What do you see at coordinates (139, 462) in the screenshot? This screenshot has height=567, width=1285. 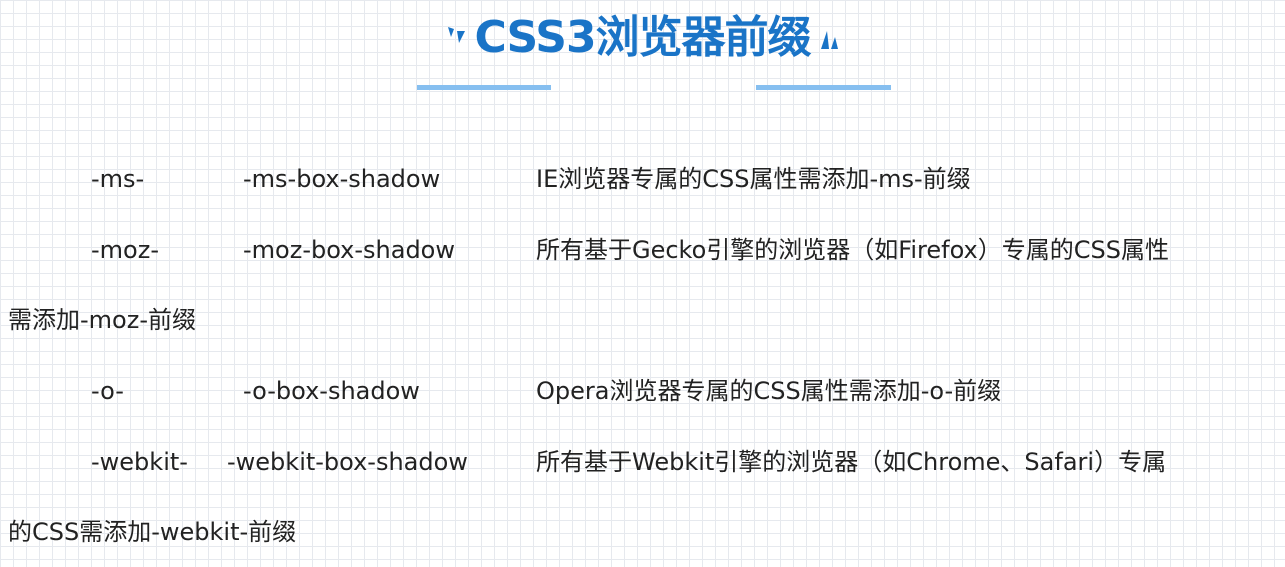 I see `prefix-label: -webkit-` at bounding box center [139, 462].